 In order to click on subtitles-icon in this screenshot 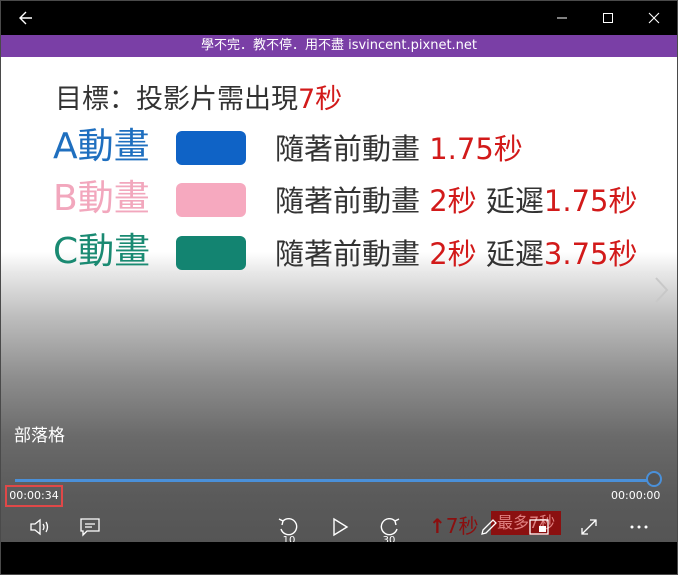, I will do `click(90, 527)`.